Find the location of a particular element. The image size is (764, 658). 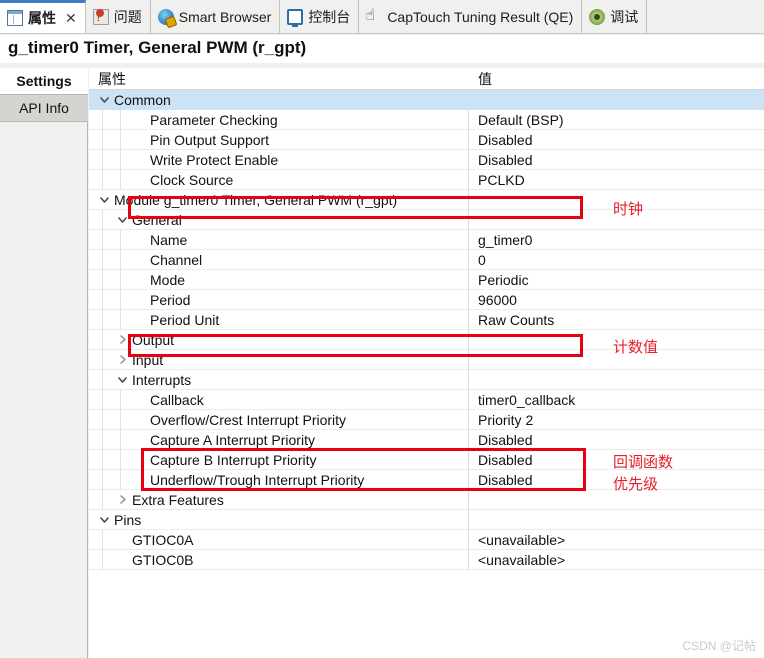

table-row: Period Unit Raw Counts is located at coordinates (426, 319).